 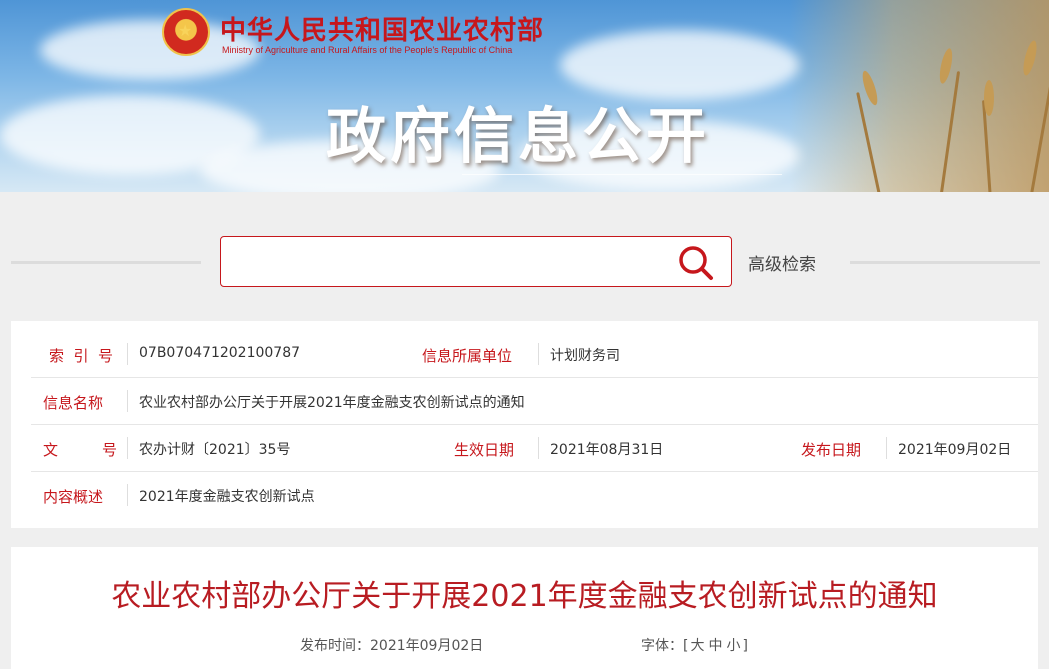 What do you see at coordinates (332, 403) in the screenshot?
I see `name-value: 农业农村部办公厅关于开展2021年度金融支农创新试点的通知` at bounding box center [332, 403].